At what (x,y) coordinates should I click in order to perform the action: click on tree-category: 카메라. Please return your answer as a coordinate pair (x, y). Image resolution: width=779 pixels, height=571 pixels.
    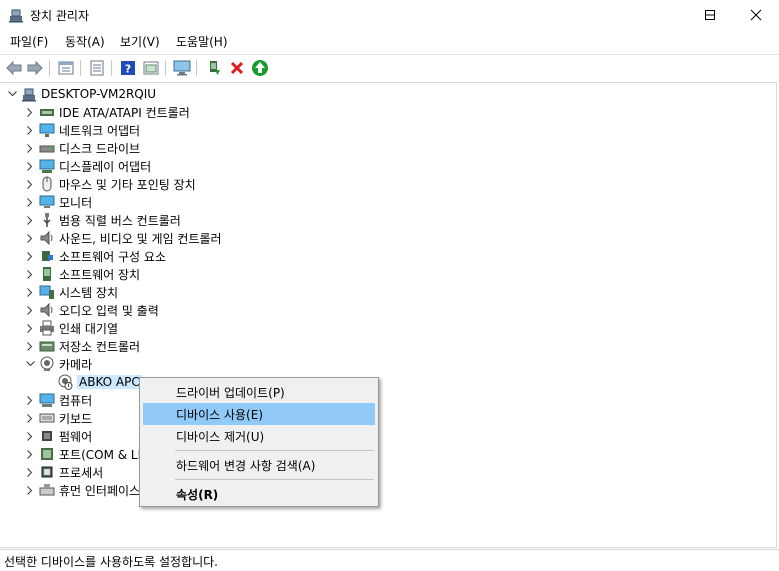
    Looking at the image, I should click on (58, 364).